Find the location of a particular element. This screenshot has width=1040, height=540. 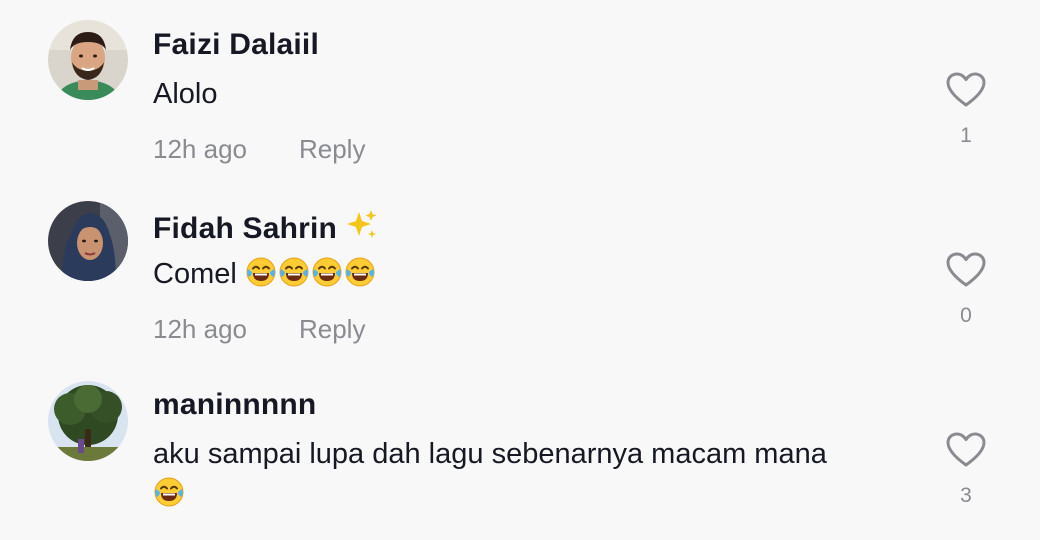

like-count: 1 is located at coordinates (966, 135).